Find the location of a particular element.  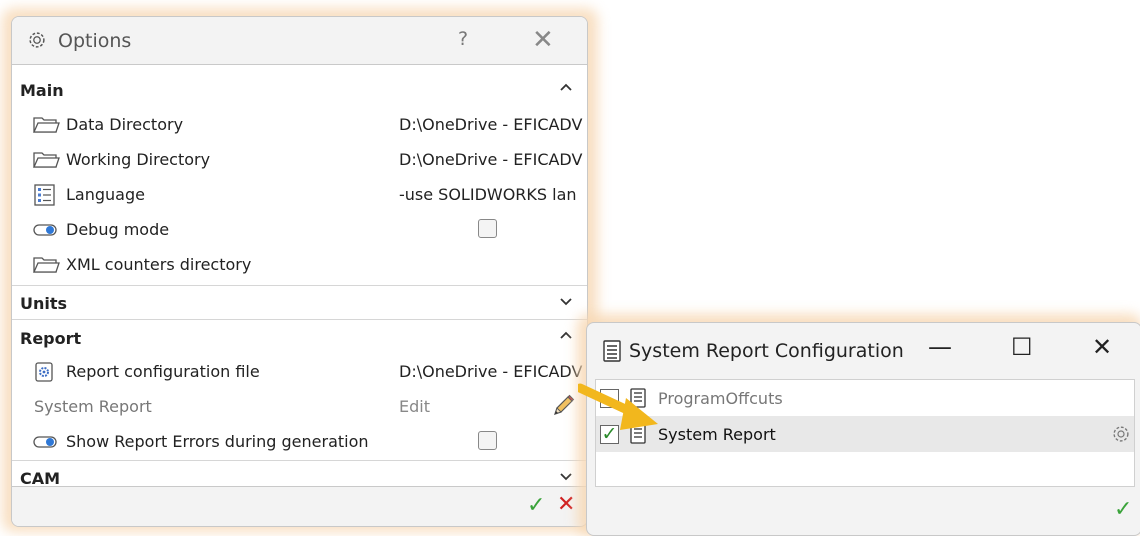

show-report-errors-checkbox is located at coordinates (487, 440).